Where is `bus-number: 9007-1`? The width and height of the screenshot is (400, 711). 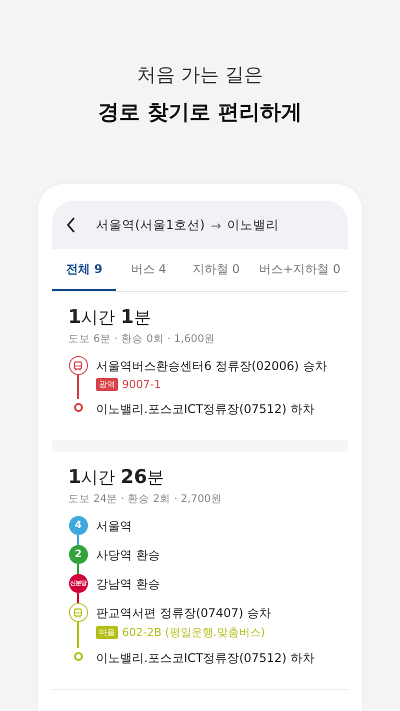
bus-number: 9007-1 is located at coordinates (141, 384).